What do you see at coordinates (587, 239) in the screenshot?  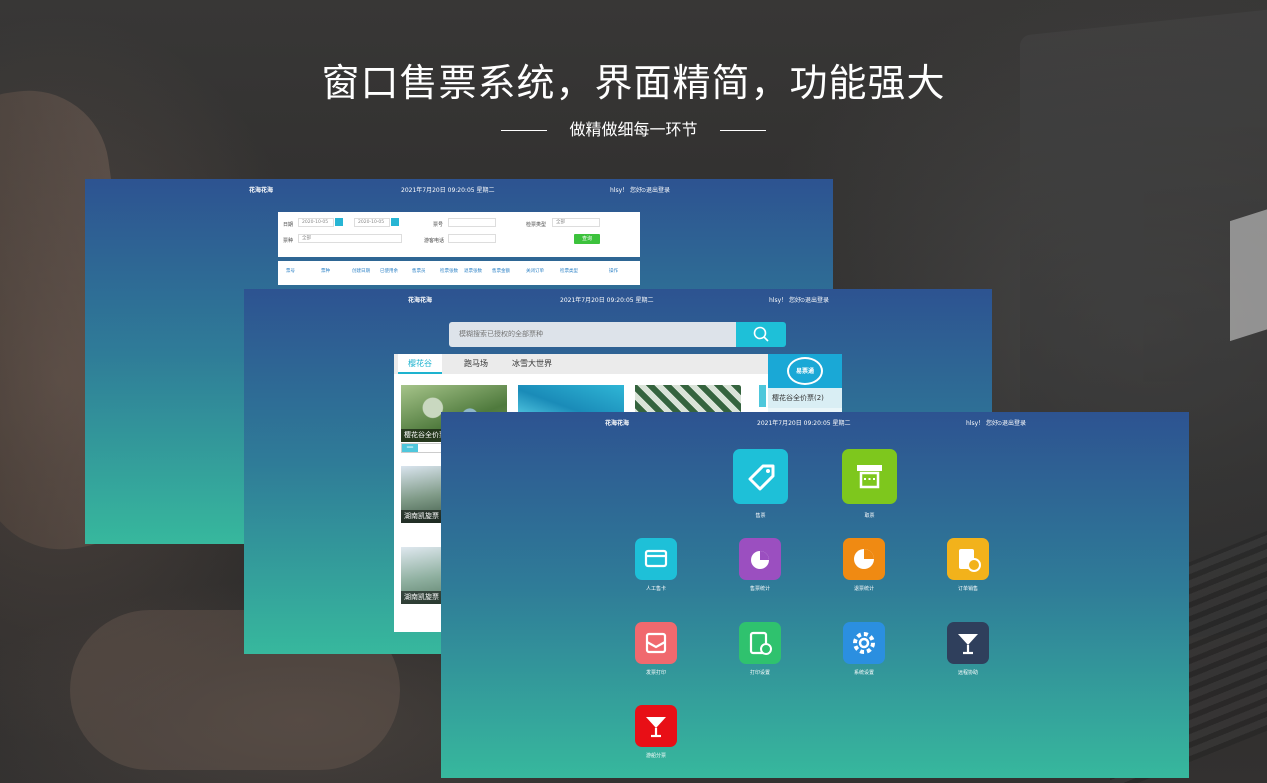 I see `query-button: 查询` at bounding box center [587, 239].